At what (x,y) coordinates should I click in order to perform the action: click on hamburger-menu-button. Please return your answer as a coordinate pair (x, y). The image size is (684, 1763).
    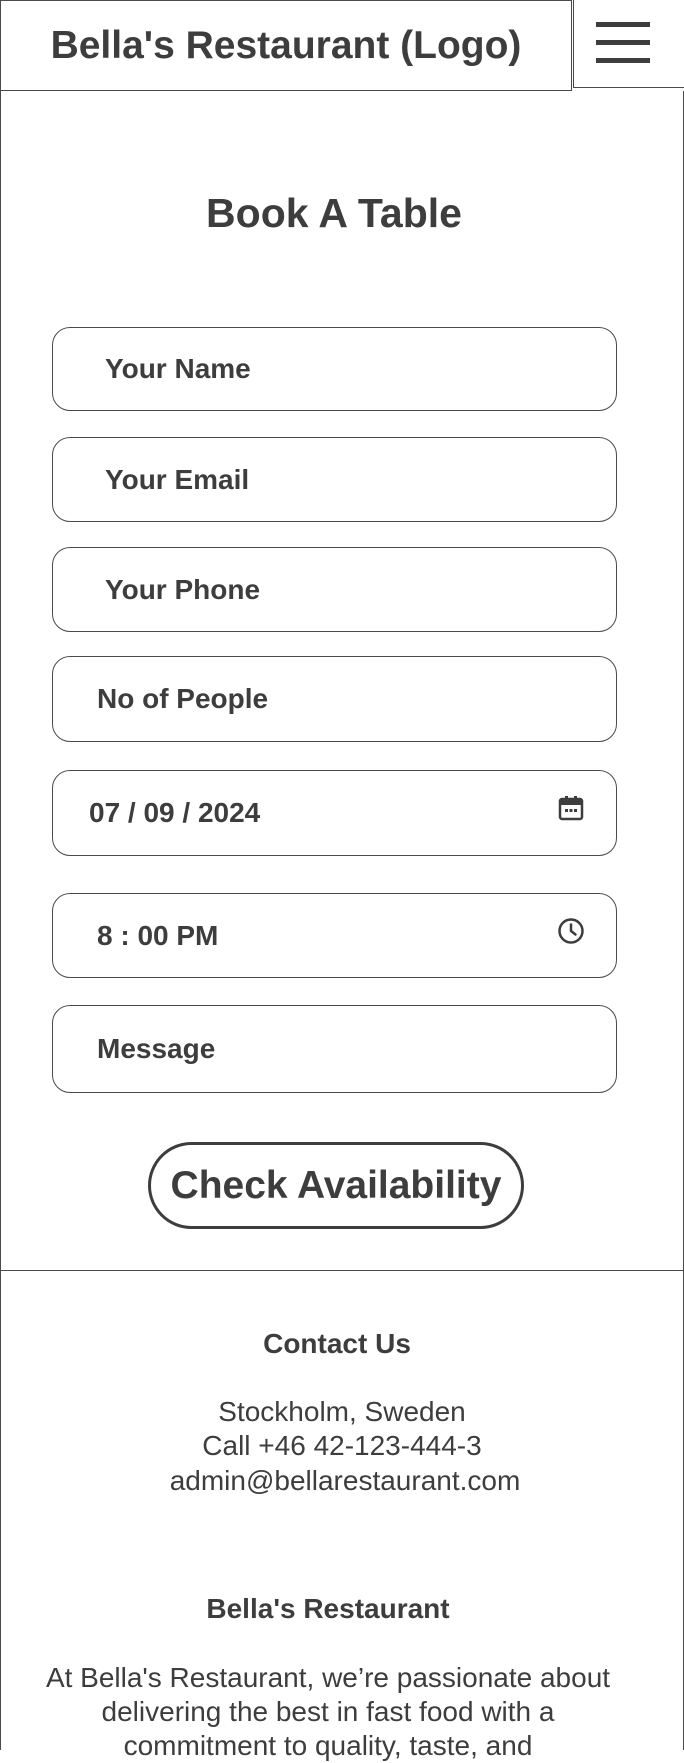
    Looking at the image, I should click on (628, 44).